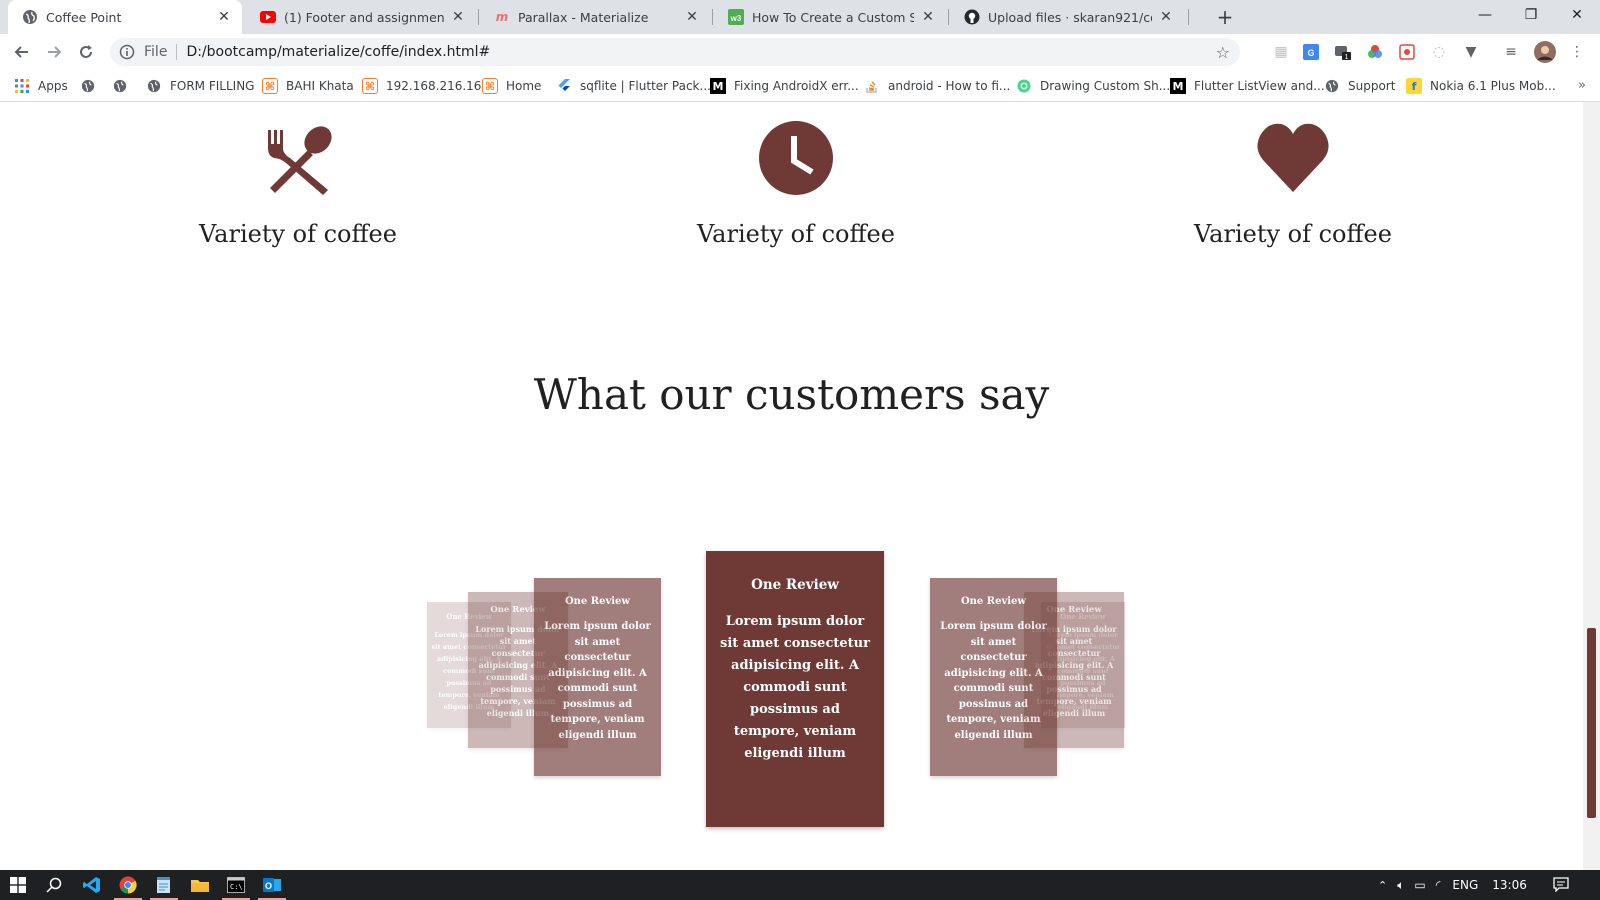  What do you see at coordinates (164, 885) in the screenshot?
I see `notepad-icon` at bounding box center [164, 885].